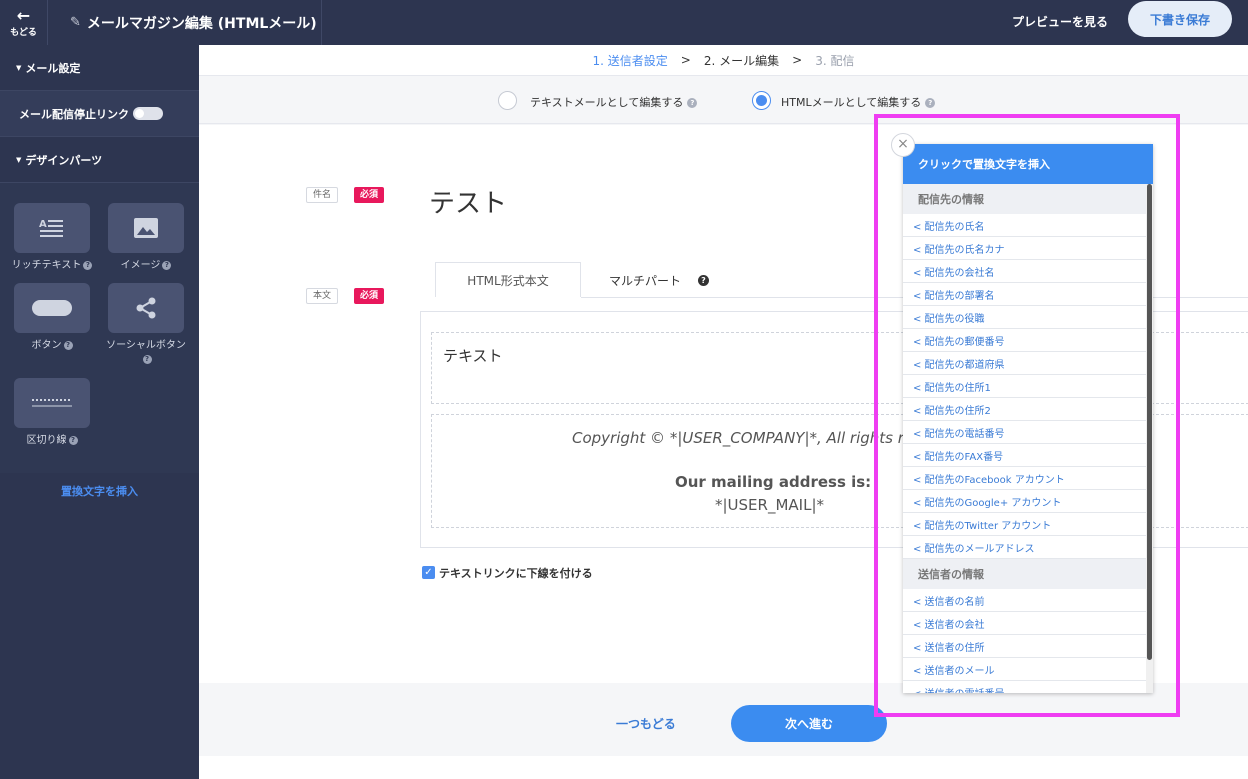 Image resolution: width=1248 pixels, height=779 pixels. Describe the element at coordinates (23, 15) in the screenshot. I see `arrow-left-icon: ←` at that location.